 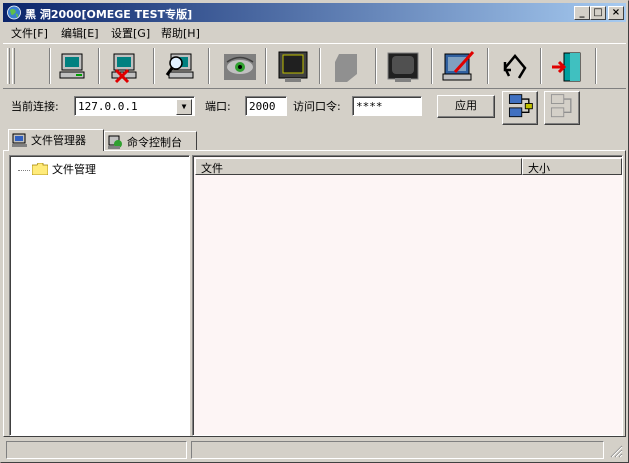 What do you see at coordinates (74, 169) in the screenshot?
I see `tree-node-label: 文件管理` at bounding box center [74, 169].